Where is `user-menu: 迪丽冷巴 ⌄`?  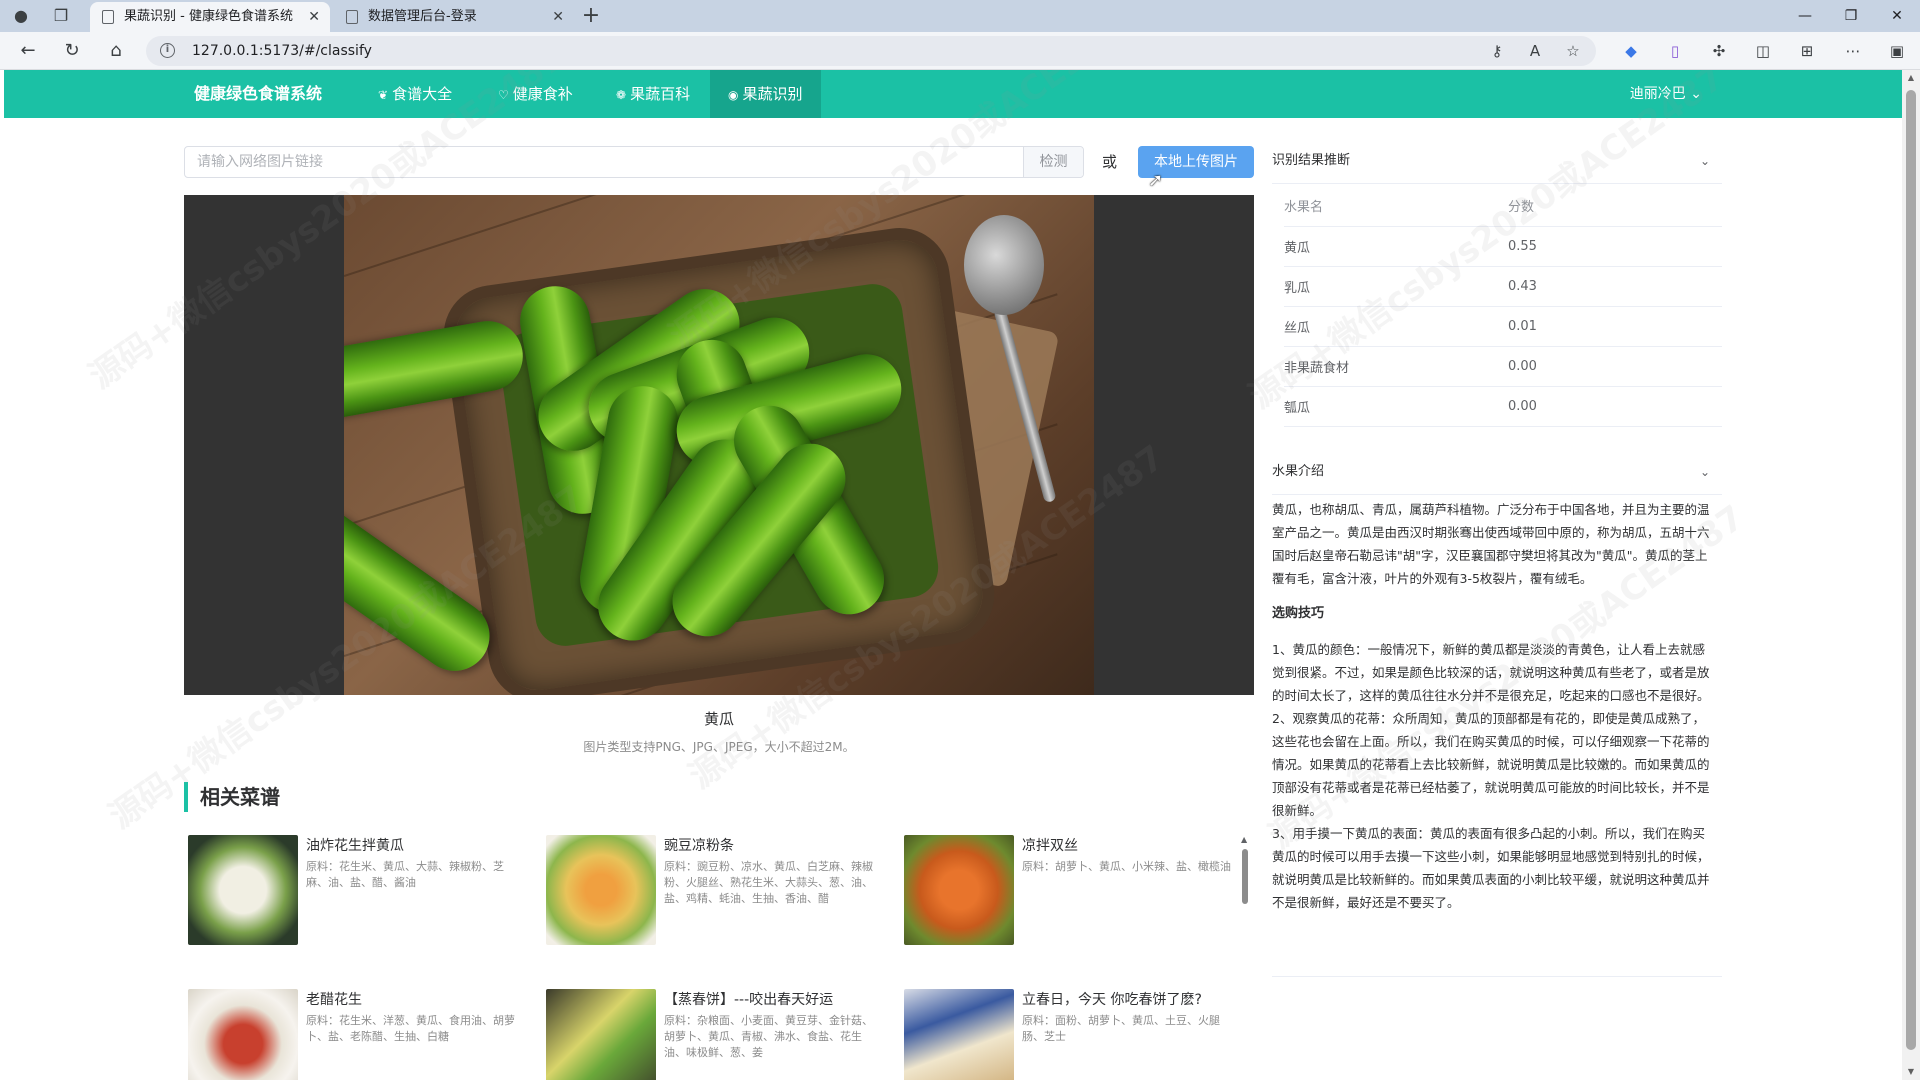
user-menu: 迪丽冷巴 ⌄ is located at coordinates (1666, 94).